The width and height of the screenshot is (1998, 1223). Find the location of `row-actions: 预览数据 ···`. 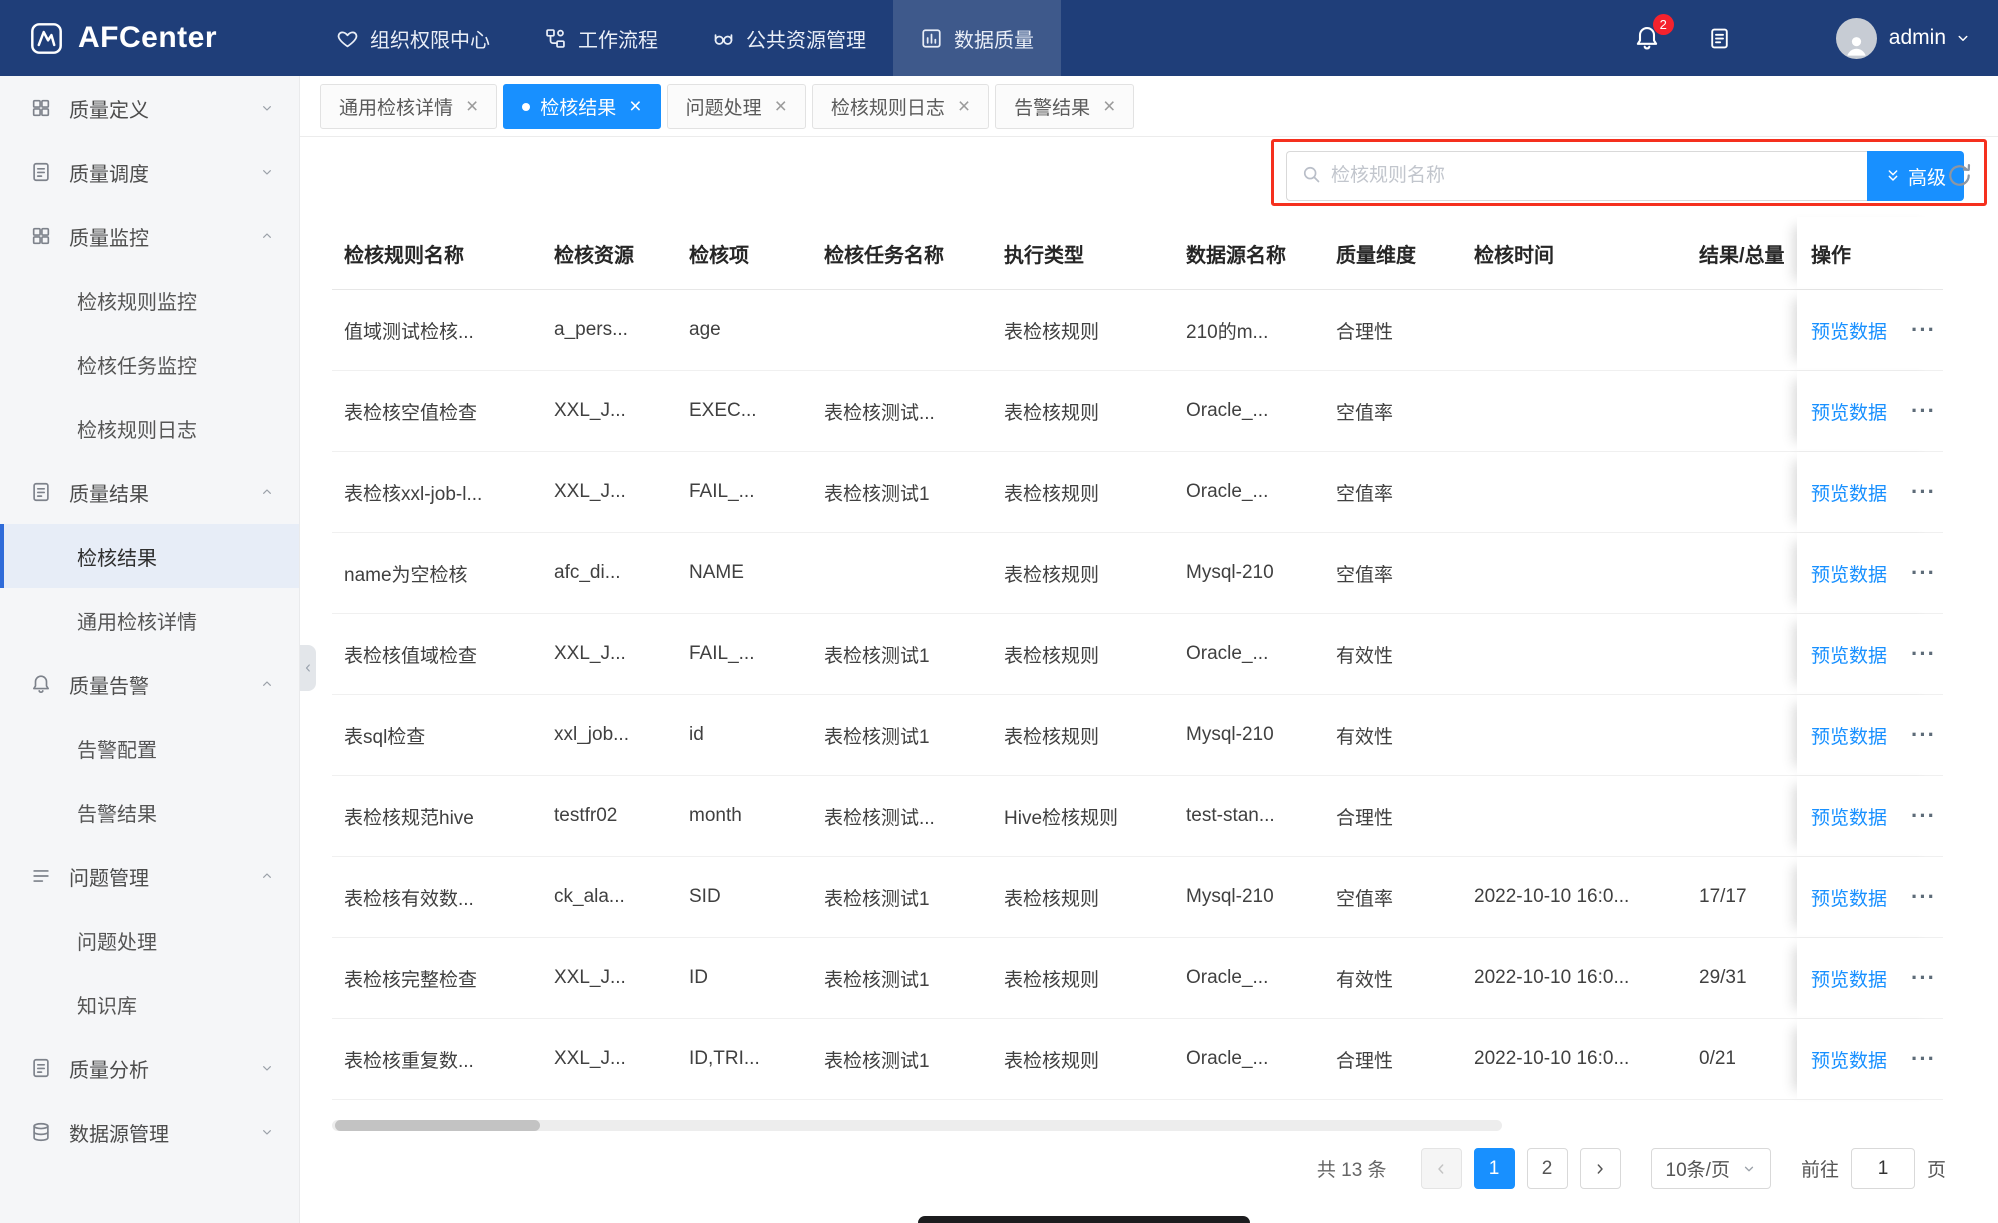

row-actions: 预览数据 ··· is located at coordinates (1870, 411).